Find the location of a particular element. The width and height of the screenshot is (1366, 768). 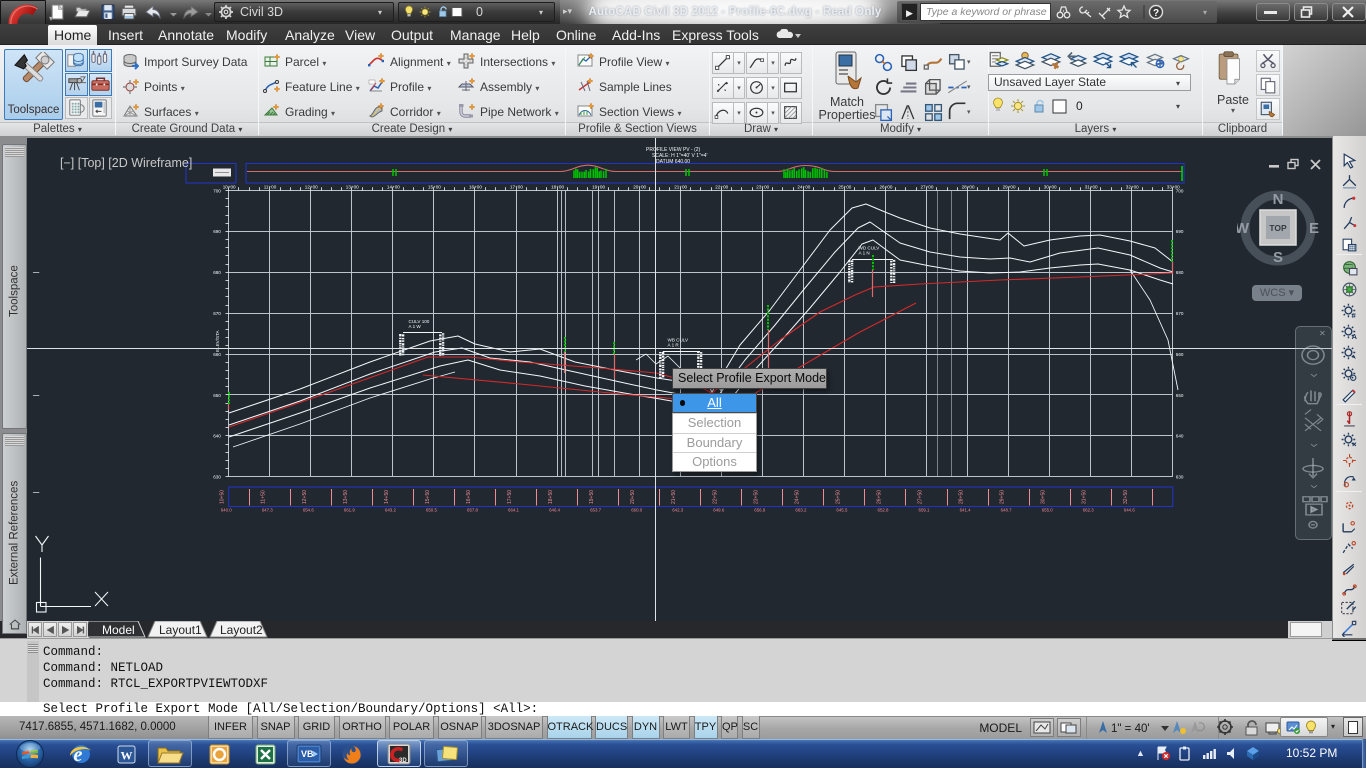

svg-text: 21+50 is located at coordinates (674, 497).